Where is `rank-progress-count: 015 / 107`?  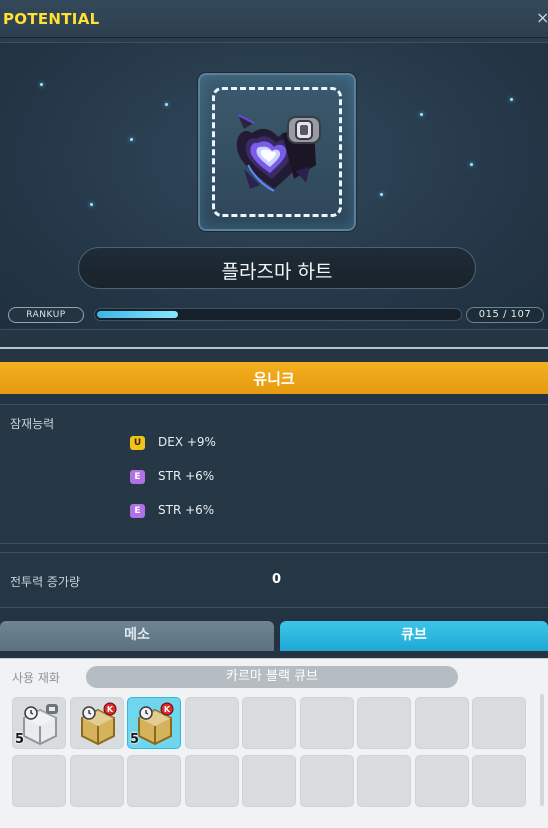
rank-progress-count: 015 / 107 is located at coordinates (505, 315).